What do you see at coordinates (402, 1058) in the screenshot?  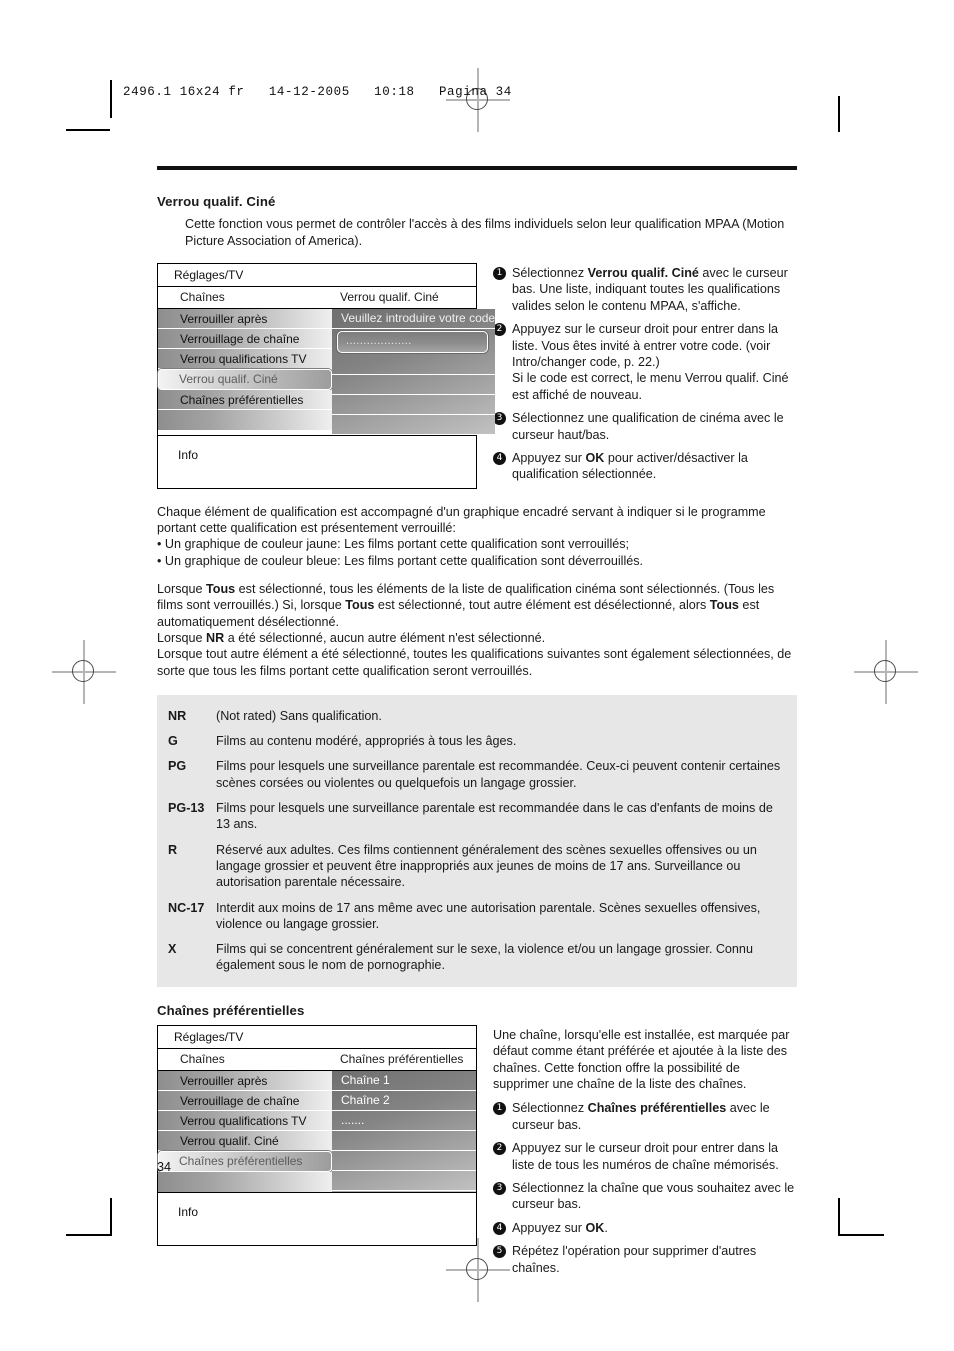 I see `tv-menu-right-header: Chaînes préférentielles` at bounding box center [402, 1058].